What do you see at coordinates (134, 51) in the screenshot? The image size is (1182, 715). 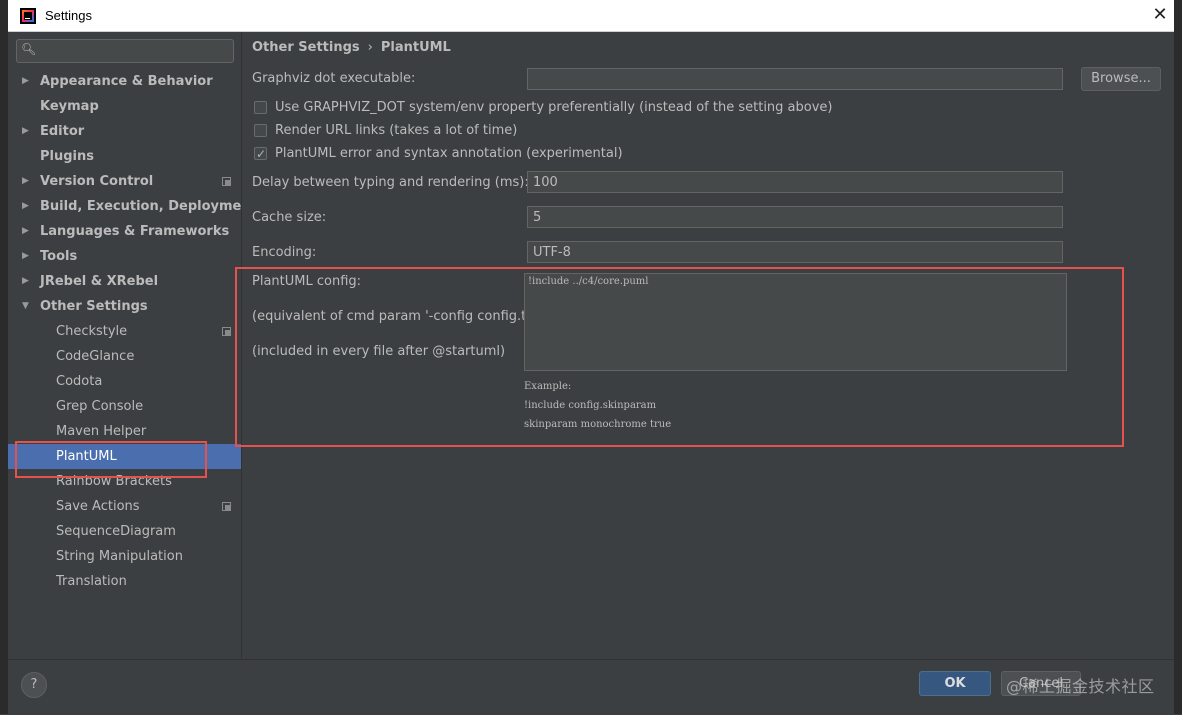 I see `search-input` at bounding box center [134, 51].